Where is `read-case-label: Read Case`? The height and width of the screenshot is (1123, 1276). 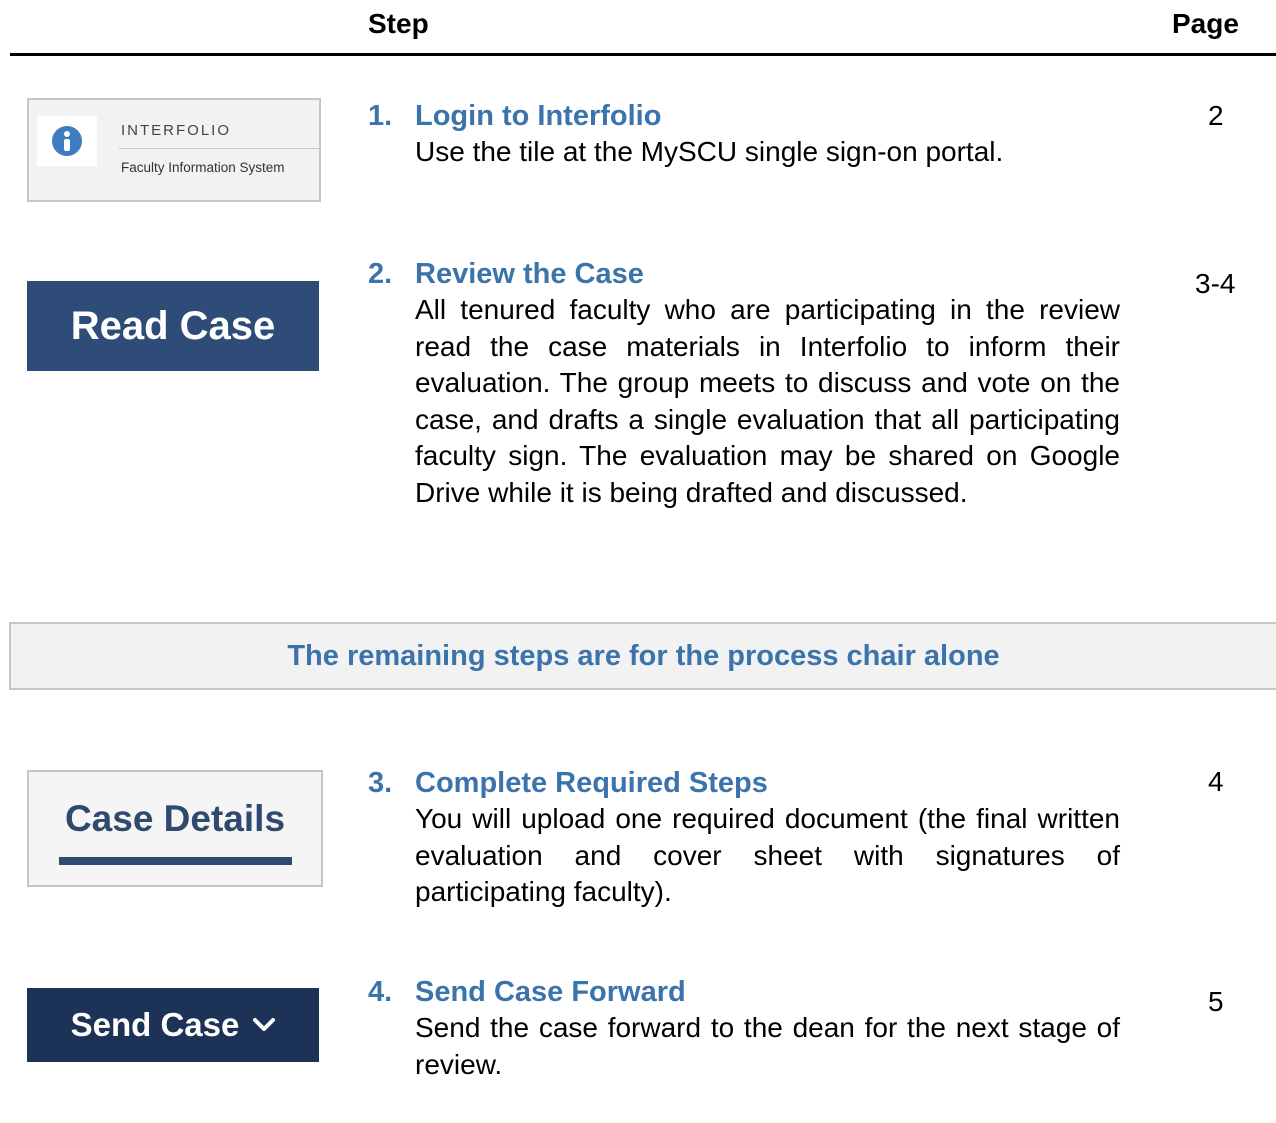 read-case-label: Read Case is located at coordinates (173, 325).